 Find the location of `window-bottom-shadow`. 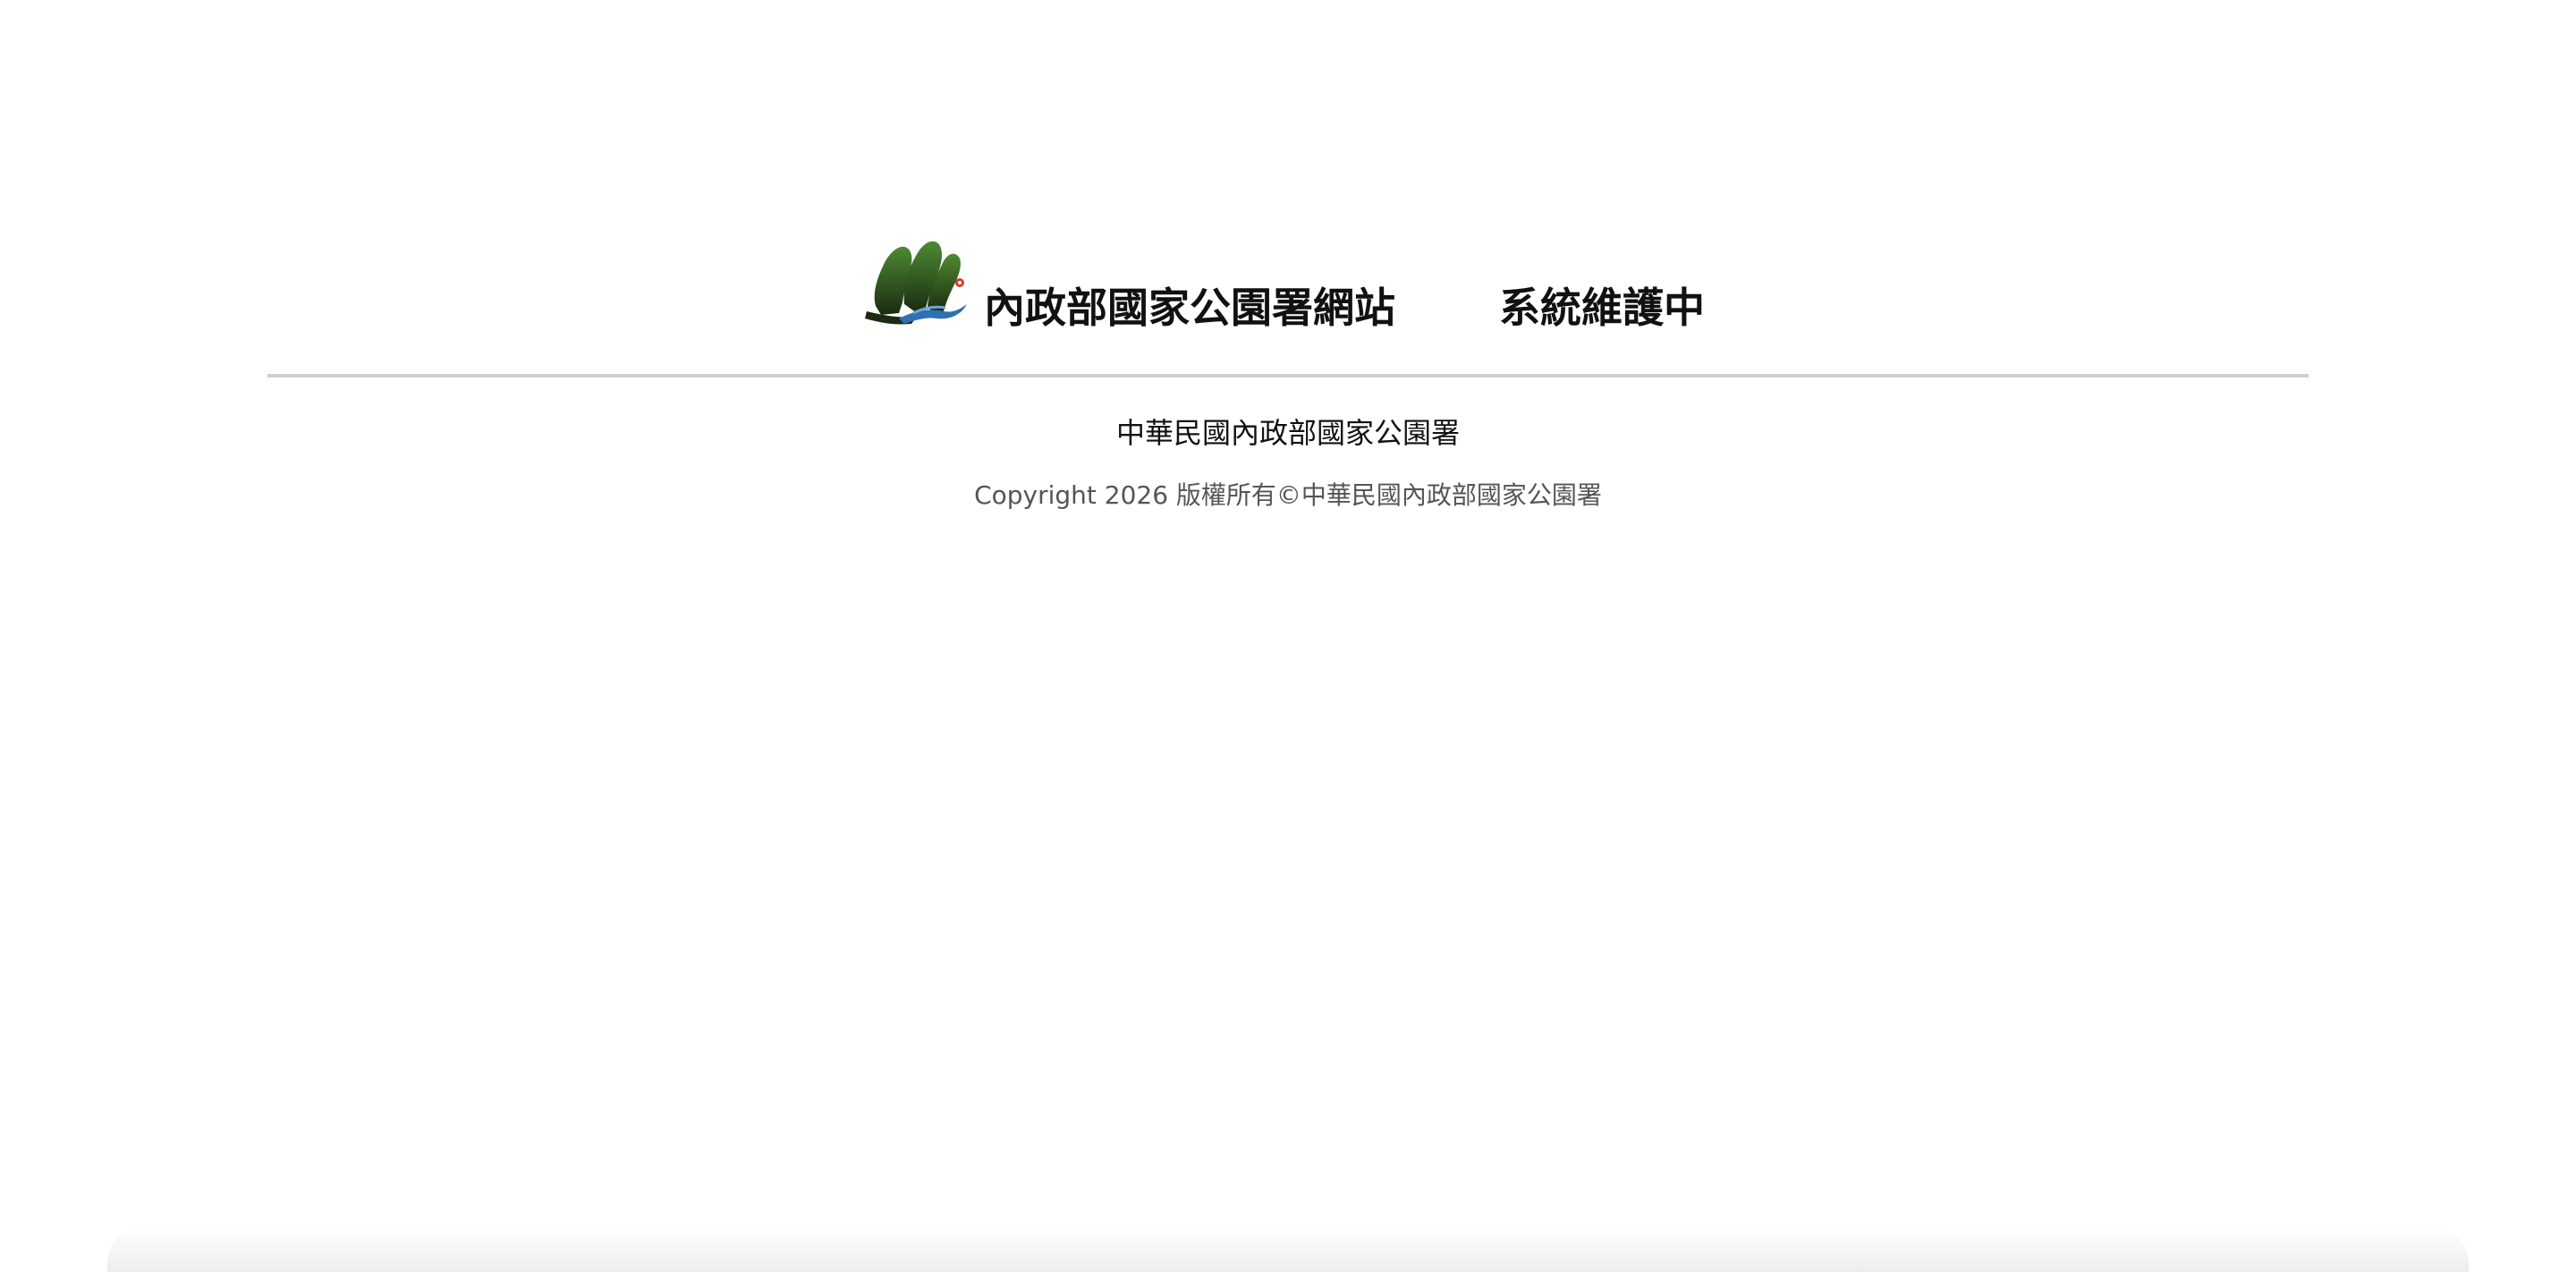

window-bottom-shadow is located at coordinates (1288, 1249).